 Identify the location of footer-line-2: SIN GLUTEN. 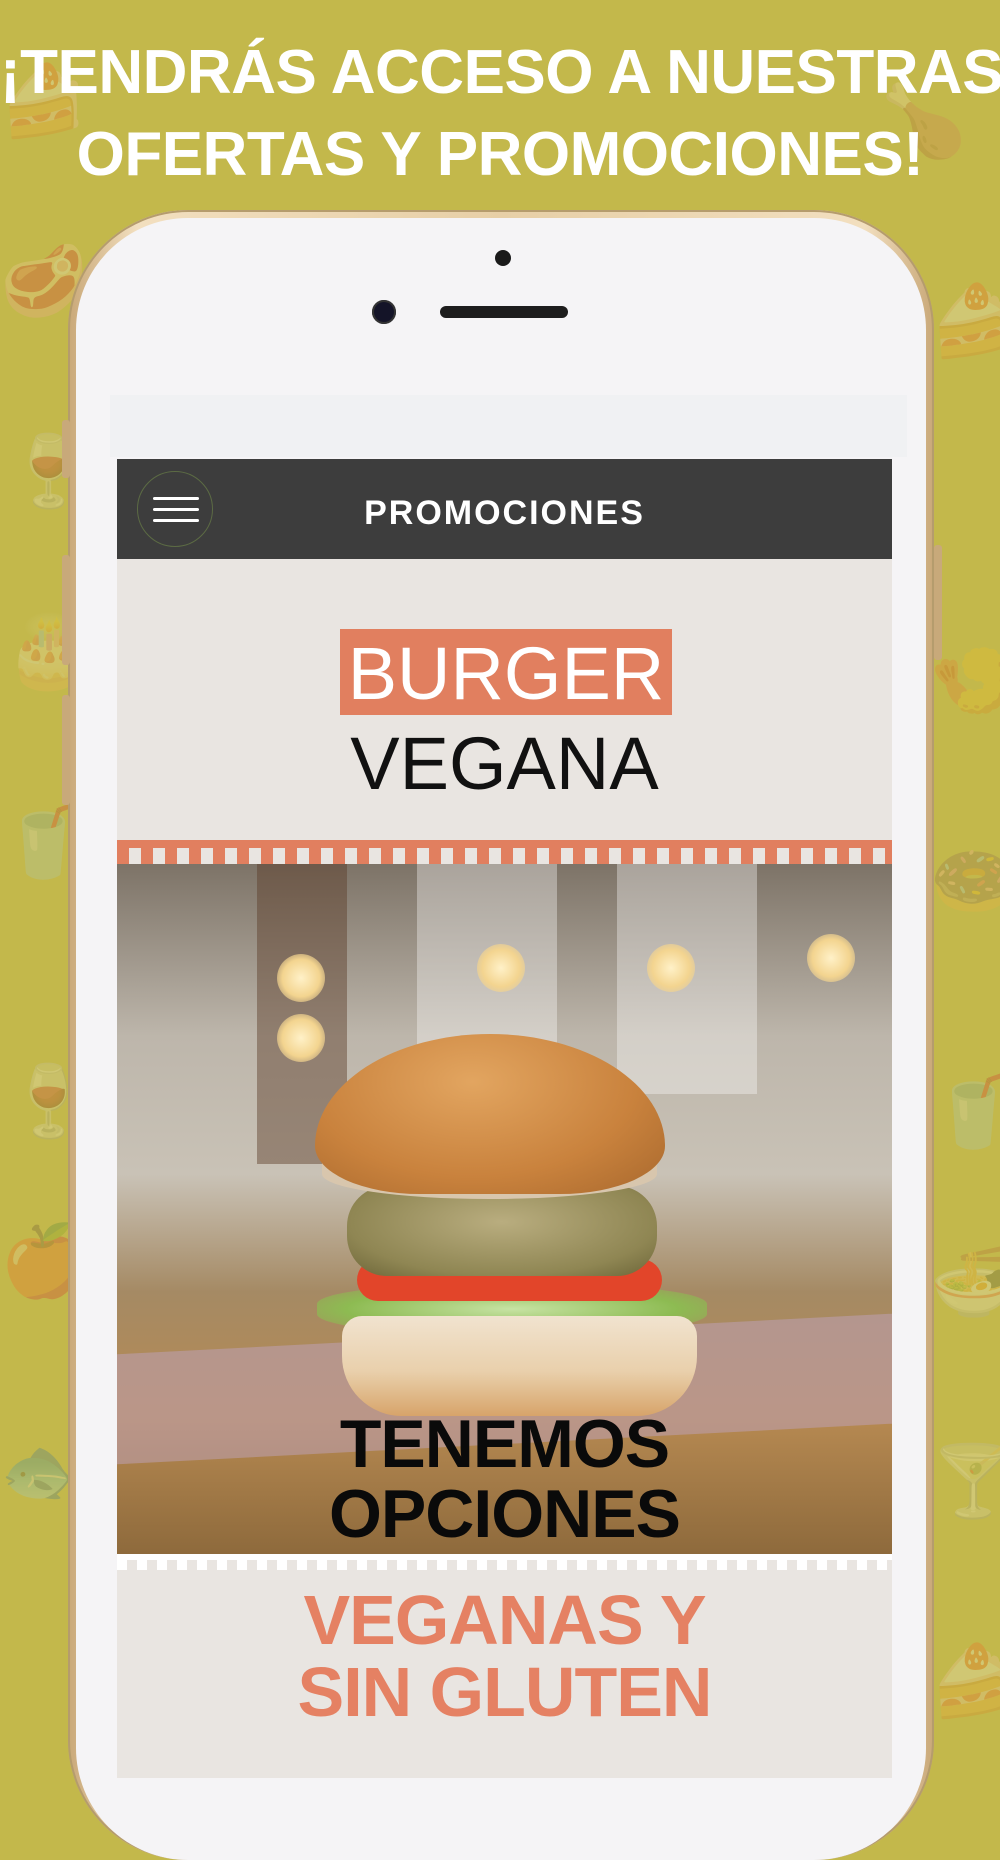
(505, 1692).